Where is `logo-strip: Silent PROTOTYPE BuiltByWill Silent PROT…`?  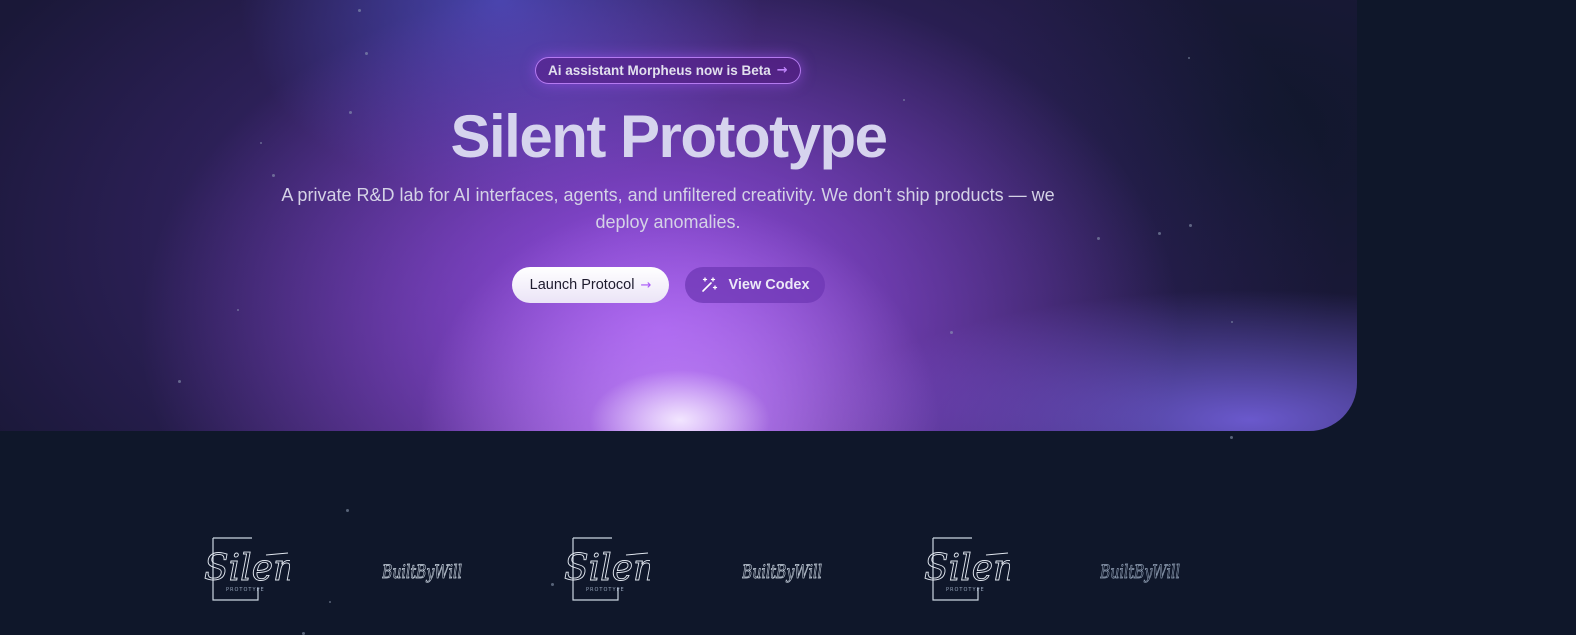 logo-strip: Silent PROTOTYPE BuiltByWill Silent PROT… is located at coordinates (788, 570).